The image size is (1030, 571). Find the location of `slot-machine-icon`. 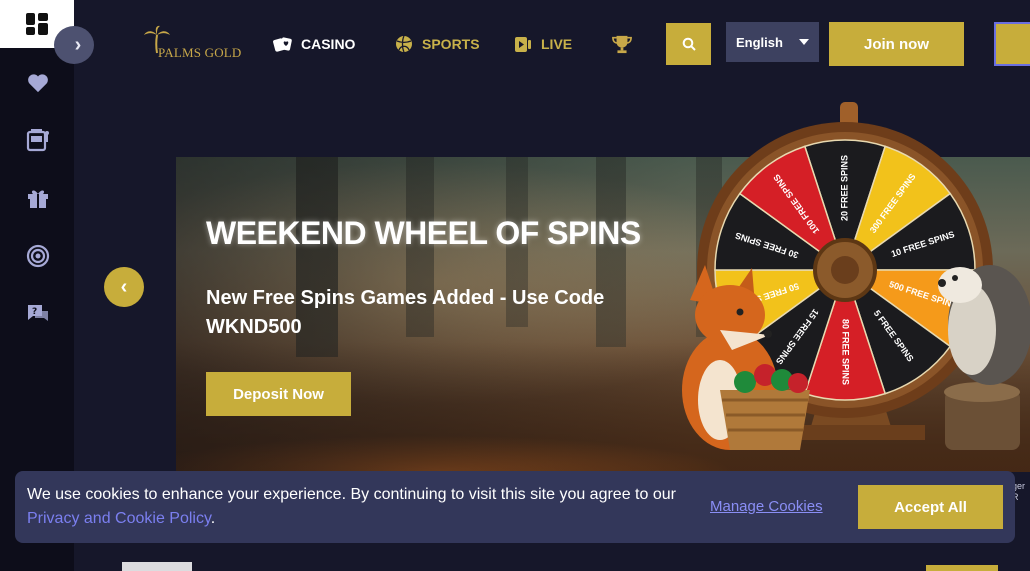

slot-machine-icon is located at coordinates (37, 140).